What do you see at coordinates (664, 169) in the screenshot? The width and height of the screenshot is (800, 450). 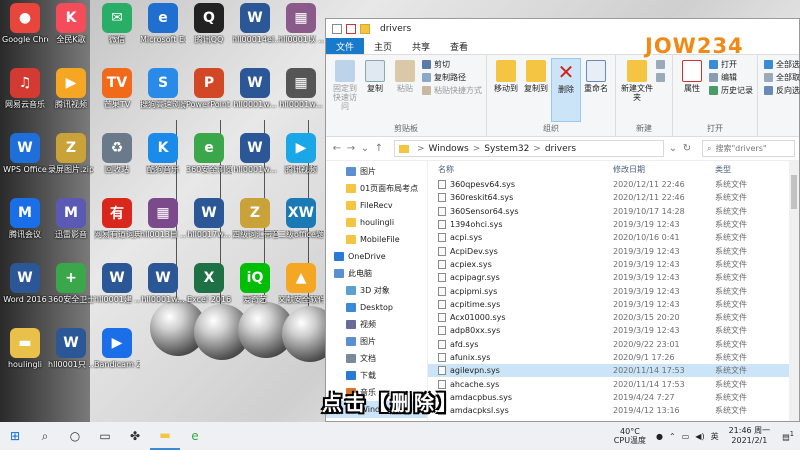 I see `column-date: 修改日期` at bounding box center [664, 169].